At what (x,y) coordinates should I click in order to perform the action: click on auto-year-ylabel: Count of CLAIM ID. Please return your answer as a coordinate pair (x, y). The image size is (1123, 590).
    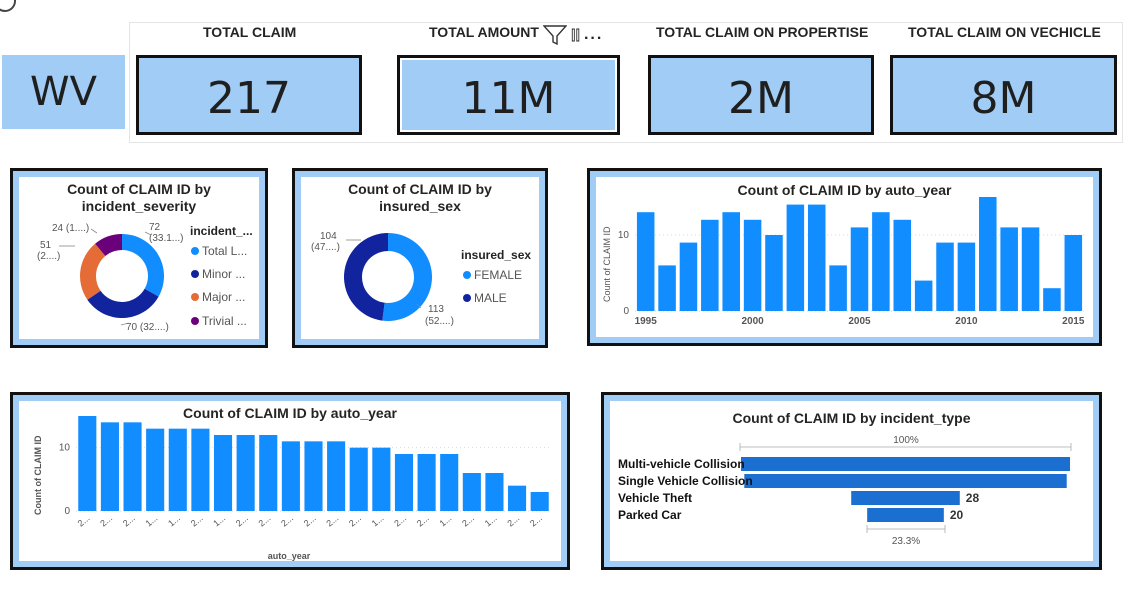
    Looking at the image, I should click on (607, 264).